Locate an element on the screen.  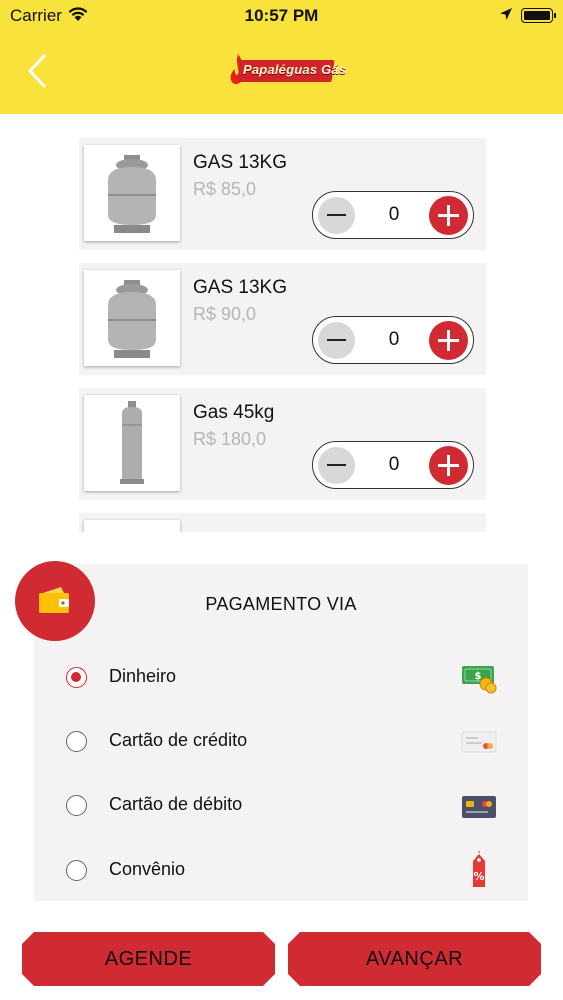
wallet-badge is located at coordinates (55, 601).